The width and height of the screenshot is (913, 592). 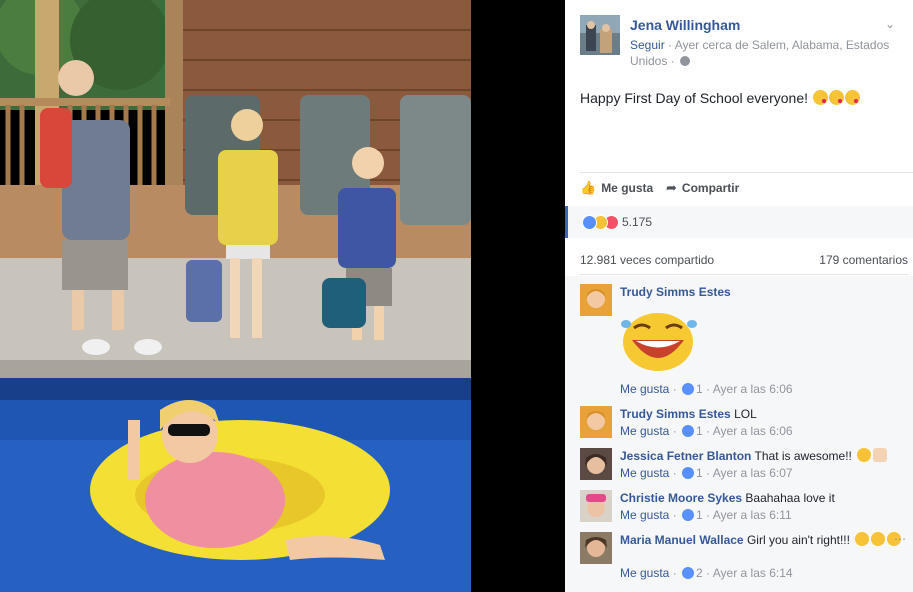 What do you see at coordinates (681, 498) in the screenshot?
I see `commenter-name: Christie Moore Sykes` at bounding box center [681, 498].